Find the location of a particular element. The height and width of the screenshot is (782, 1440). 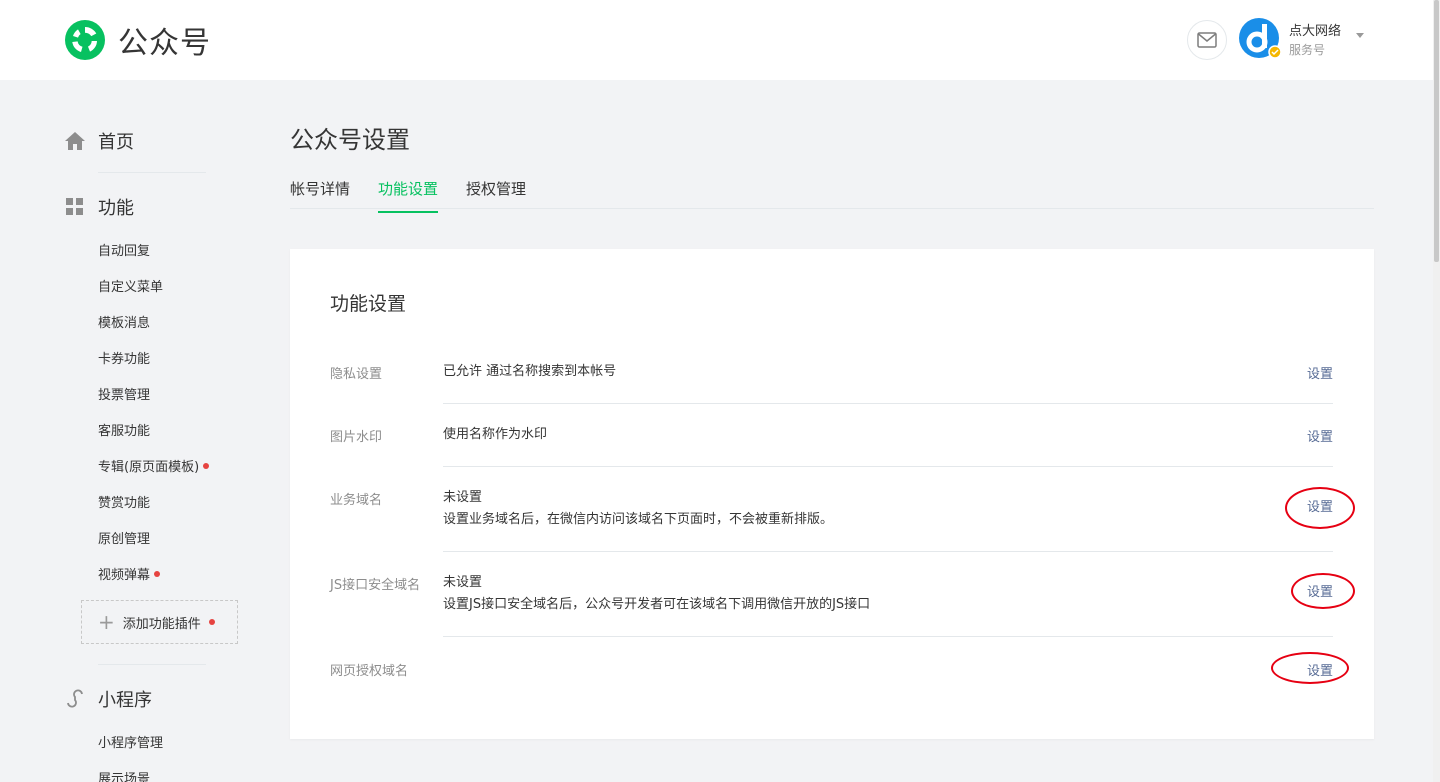

row-label: JS接口安全域名 is located at coordinates (375, 585).